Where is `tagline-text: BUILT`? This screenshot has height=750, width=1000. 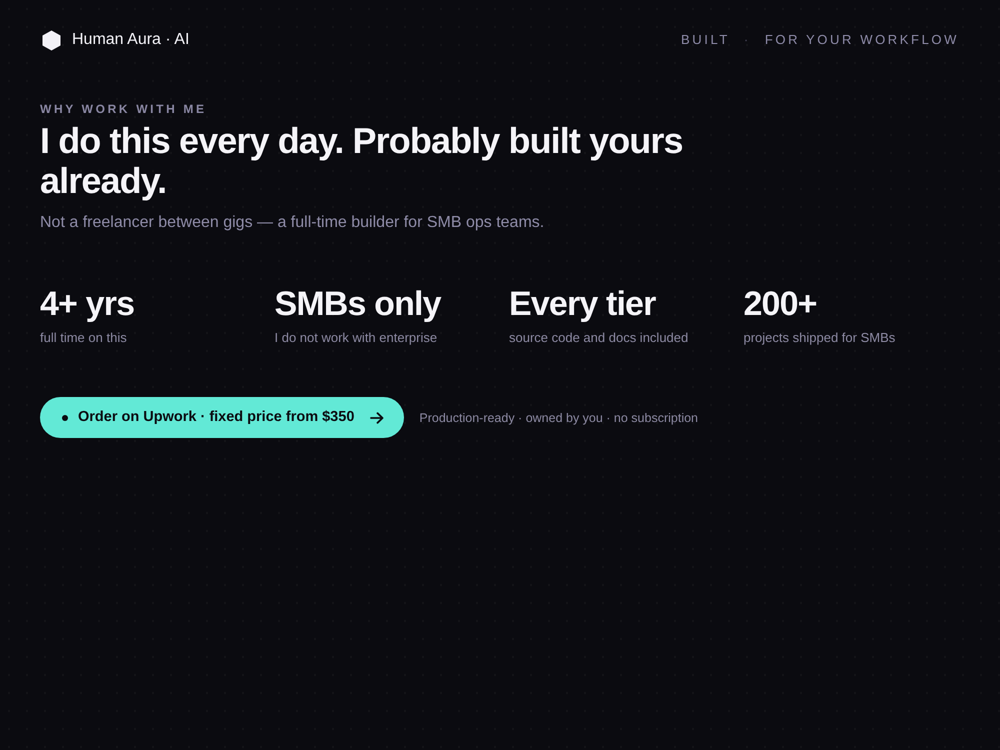 tagline-text: BUILT is located at coordinates (705, 40).